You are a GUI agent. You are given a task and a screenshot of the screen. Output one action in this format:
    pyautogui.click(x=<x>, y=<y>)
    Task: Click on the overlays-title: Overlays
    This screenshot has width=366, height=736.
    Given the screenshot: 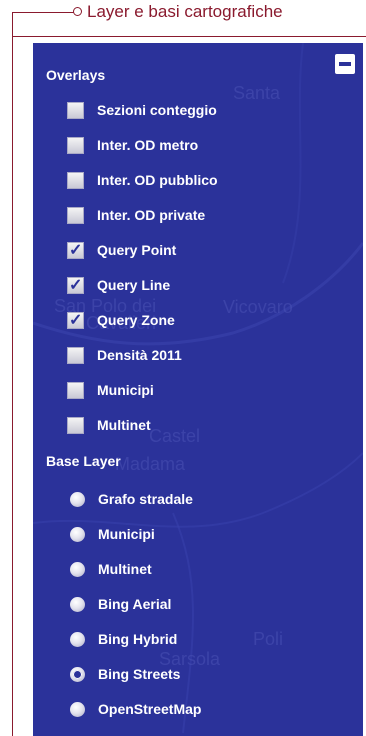 What is the action you would take?
    pyautogui.click(x=76, y=75)
    